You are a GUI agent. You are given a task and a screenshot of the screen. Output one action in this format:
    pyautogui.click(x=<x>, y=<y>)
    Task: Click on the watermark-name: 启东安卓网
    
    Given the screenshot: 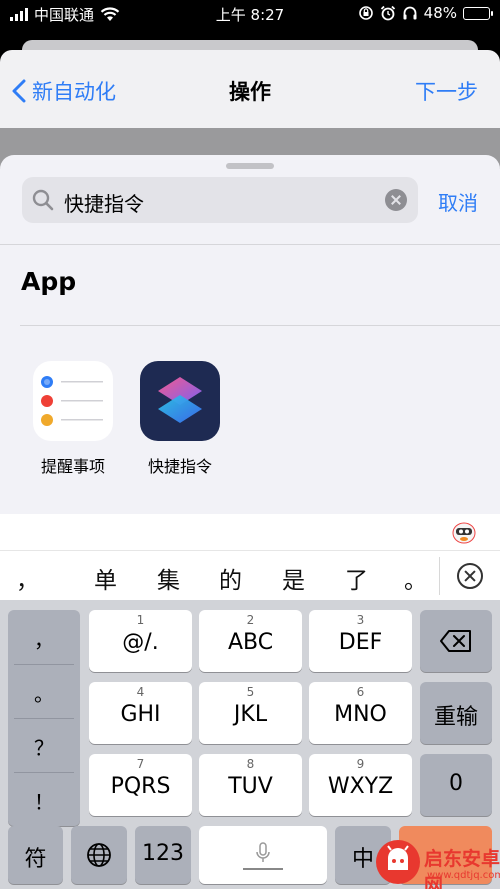 What is the action you would take?
    pyautogui.click(x=462, y=868)
    